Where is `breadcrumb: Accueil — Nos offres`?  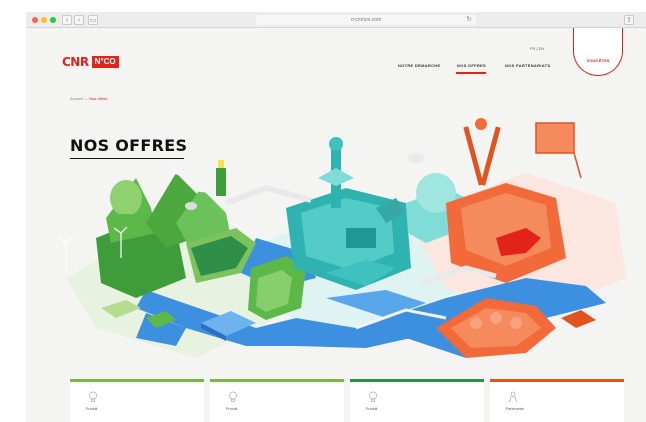
breadcrumb: Accueil — Nos offres is located at coordinates (88, 98).